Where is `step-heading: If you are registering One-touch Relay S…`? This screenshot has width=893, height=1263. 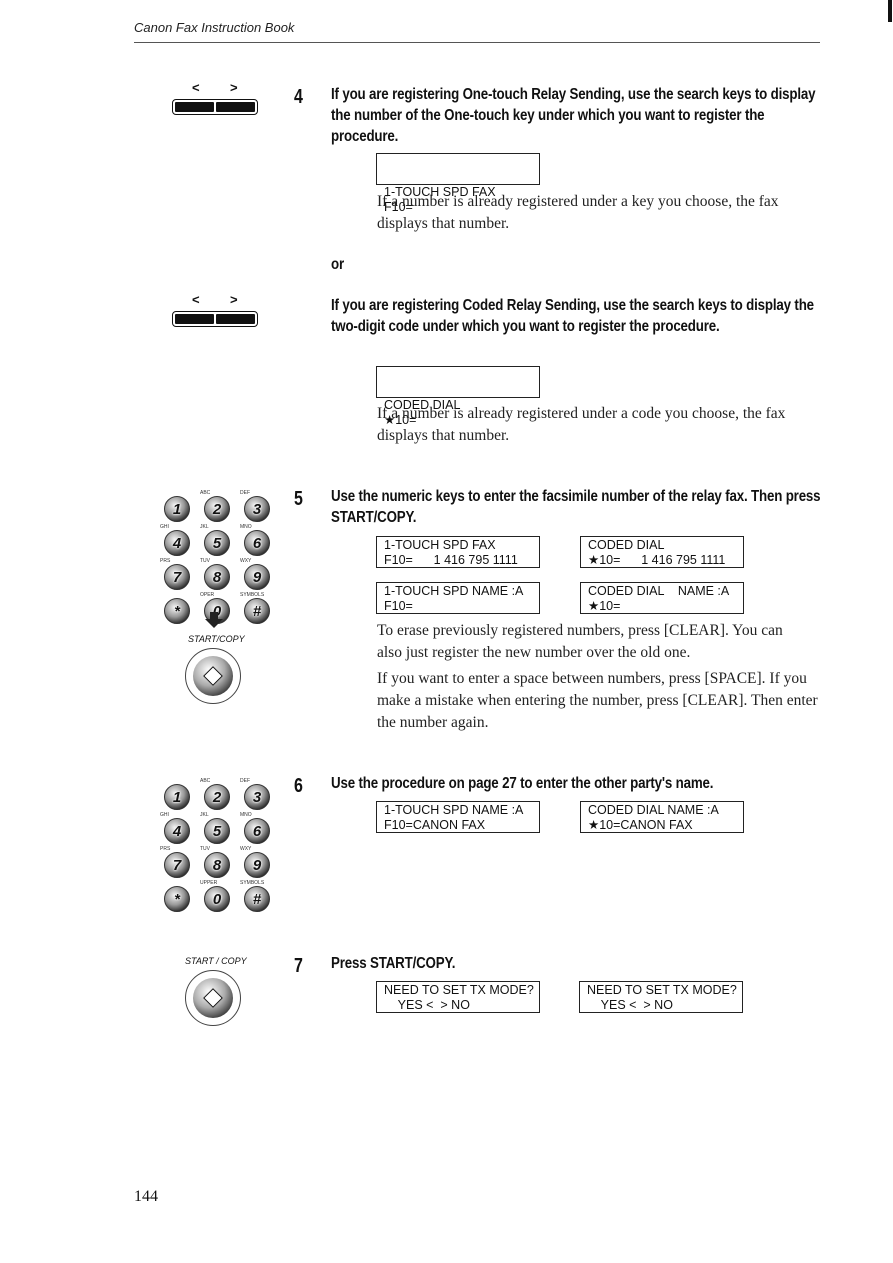 step-heading: If you are registering One-touch Relay S… is located at coordinates (573, 115).